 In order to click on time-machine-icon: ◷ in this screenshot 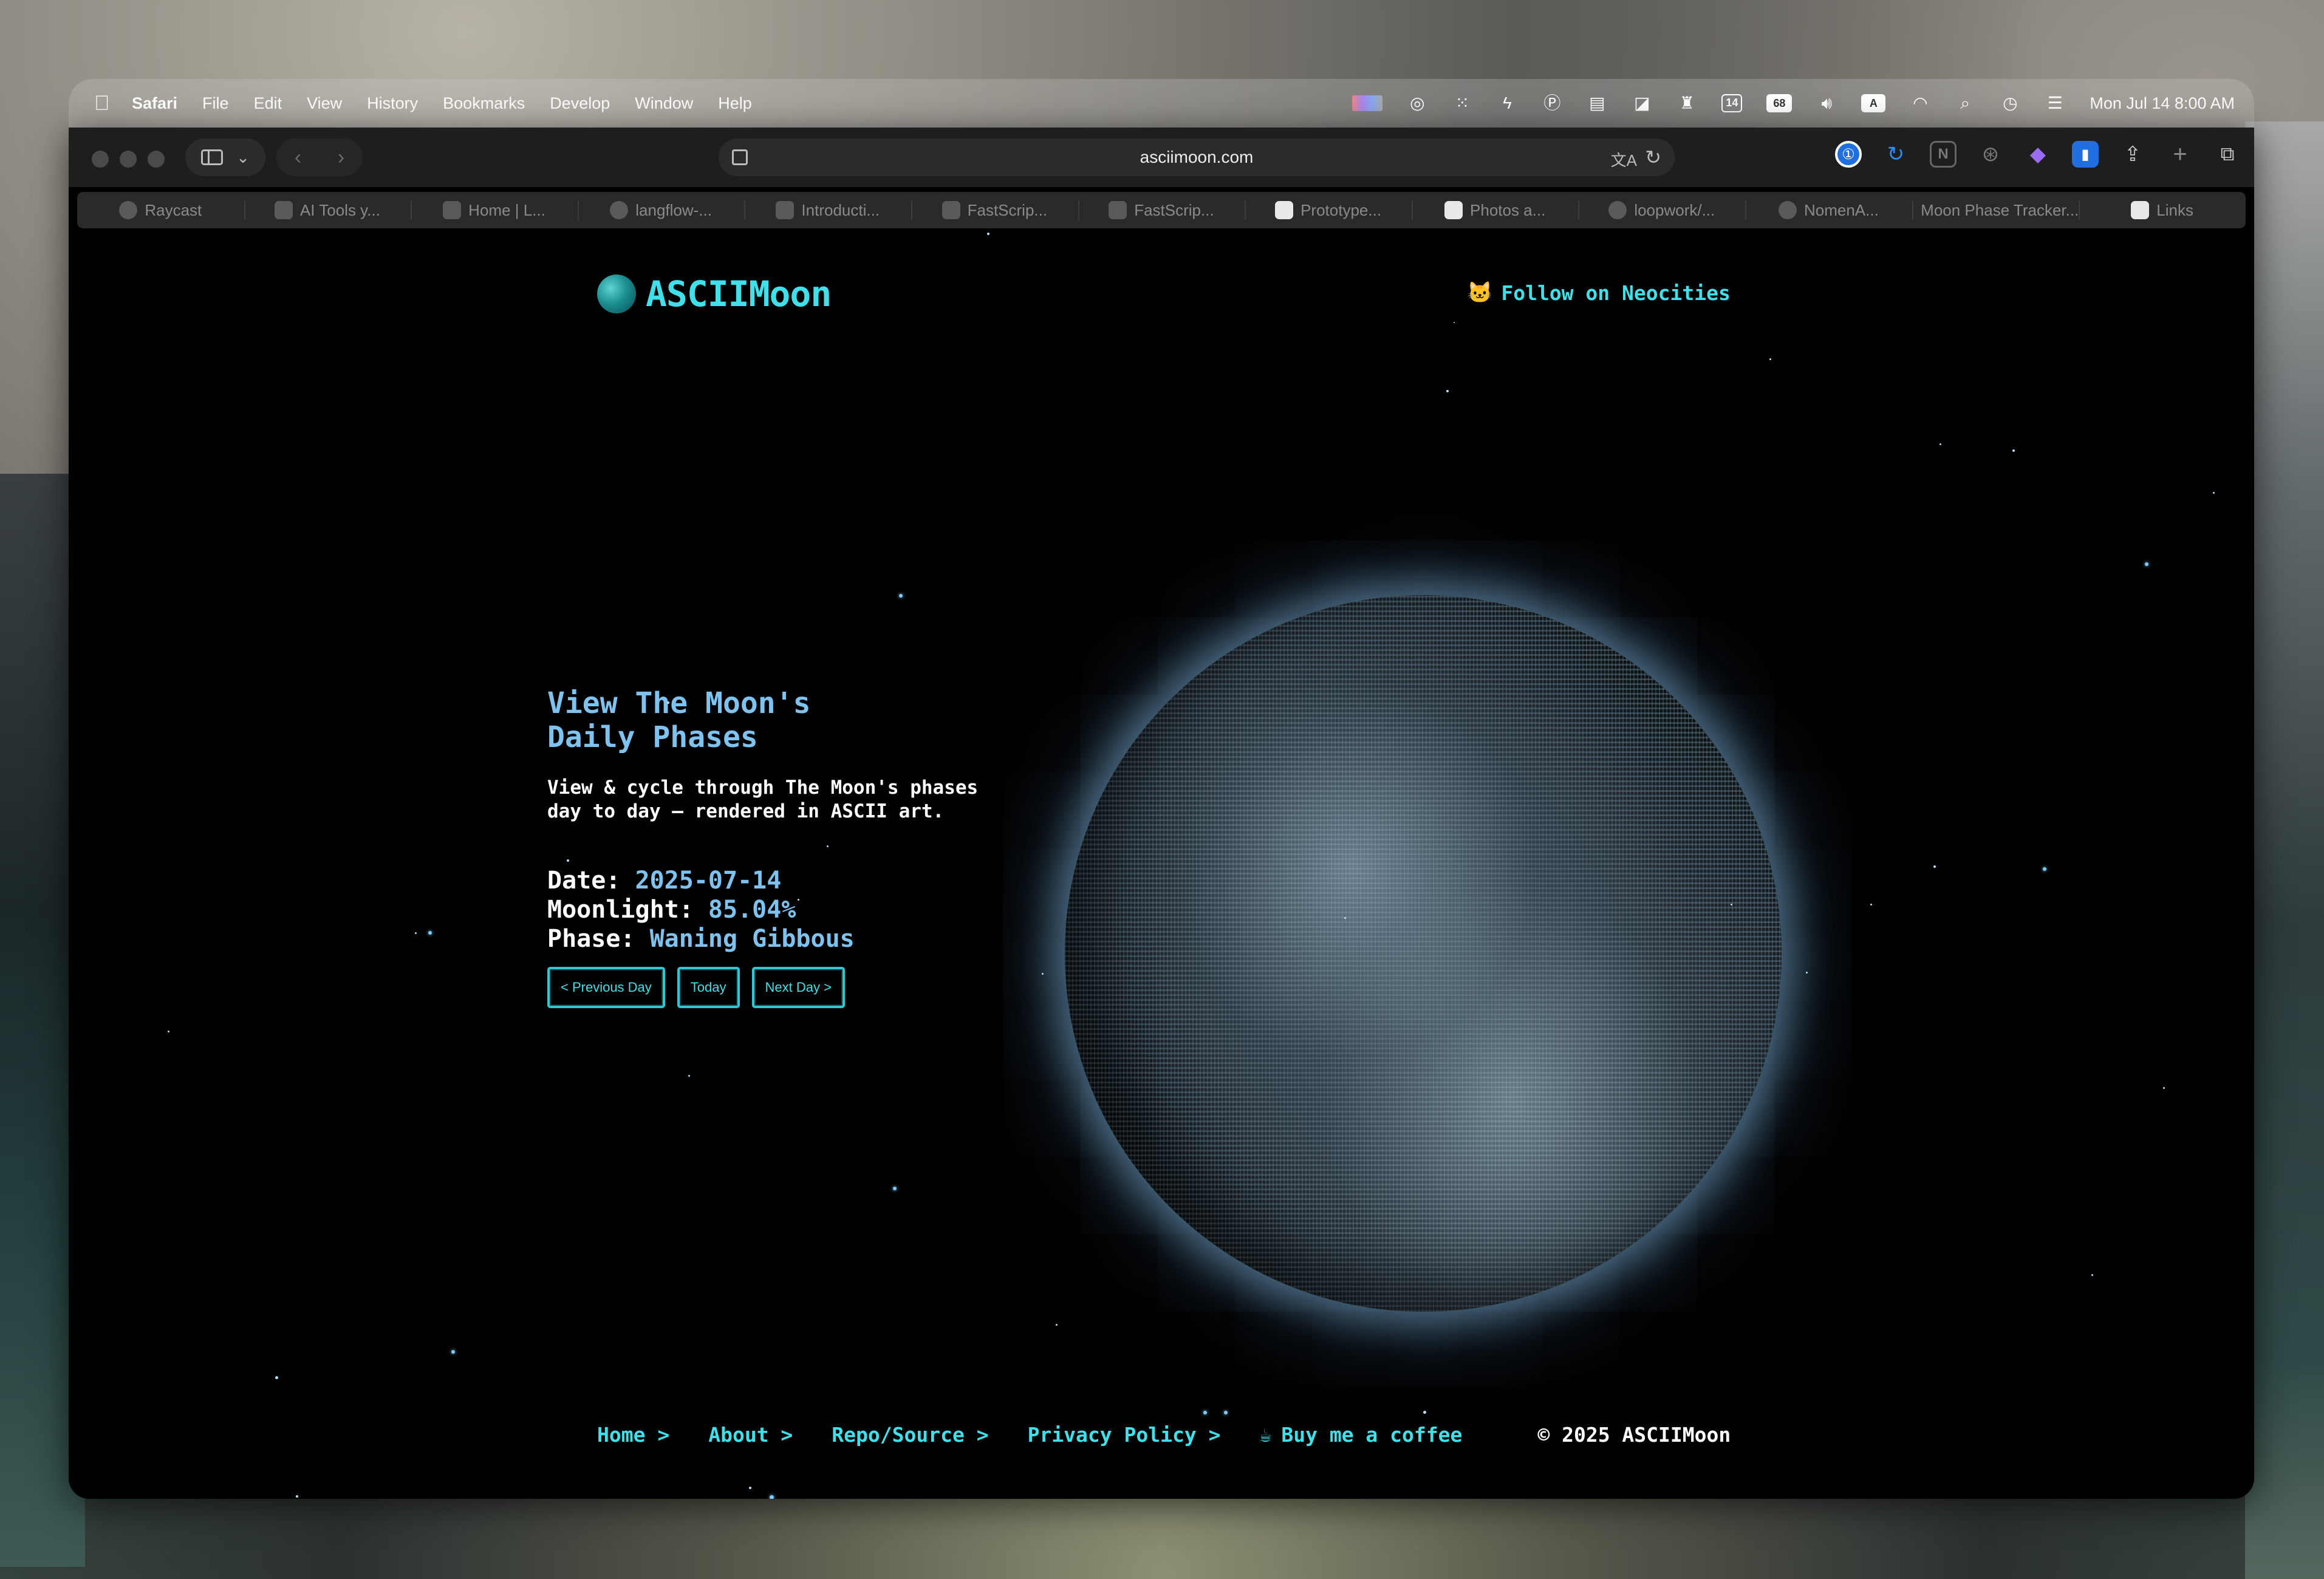, I will do `click(2010, 103)`.